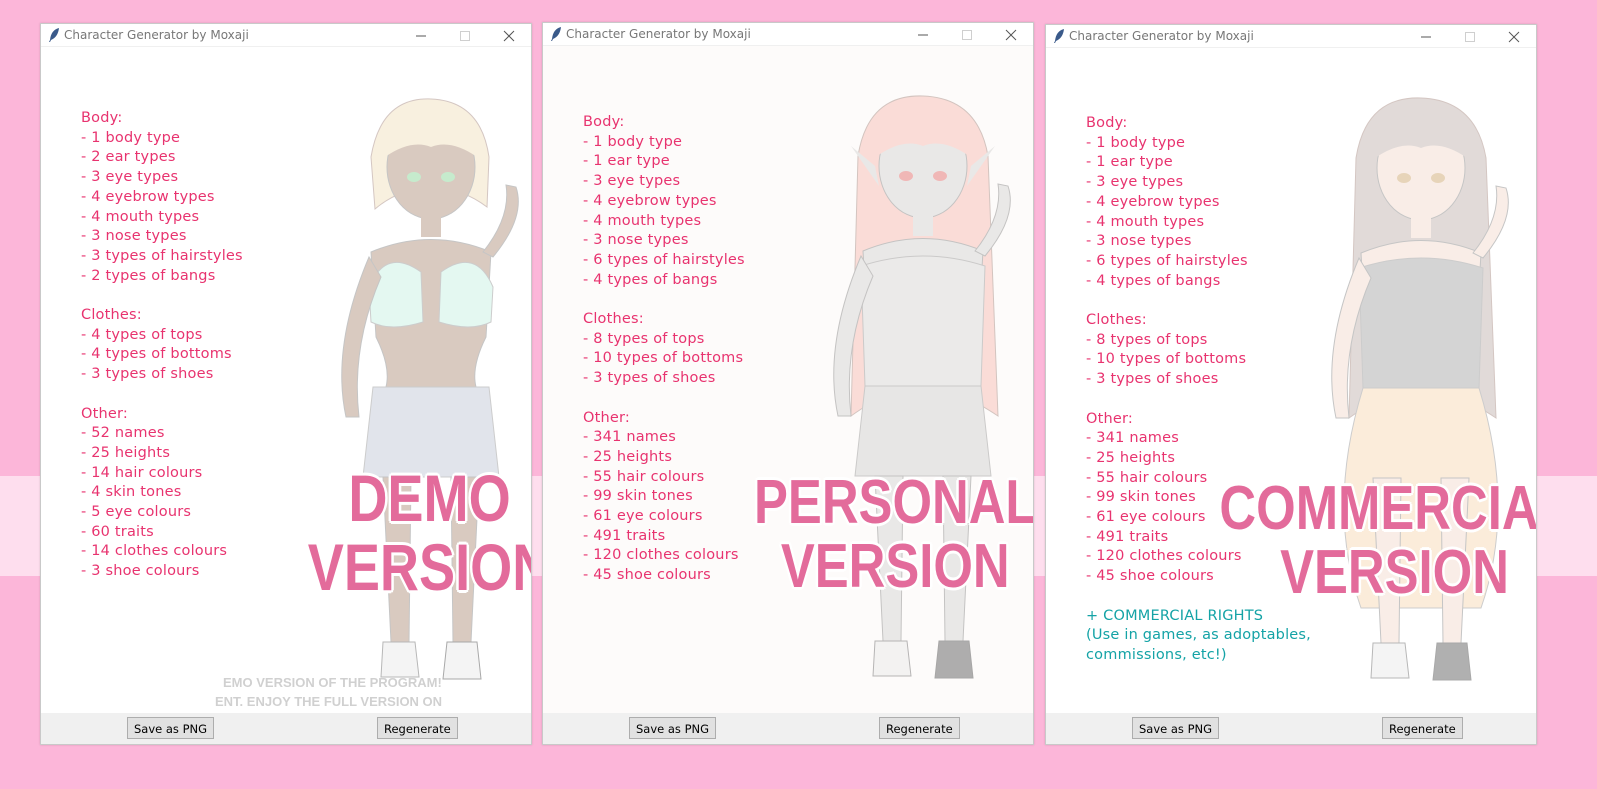 The width and height of the screenshot is (1597, 789). What do you see at coordinates (429, 498) in the screenshot?
I see `version-overlay-line: DEMO` at bounding box center [429, 498].